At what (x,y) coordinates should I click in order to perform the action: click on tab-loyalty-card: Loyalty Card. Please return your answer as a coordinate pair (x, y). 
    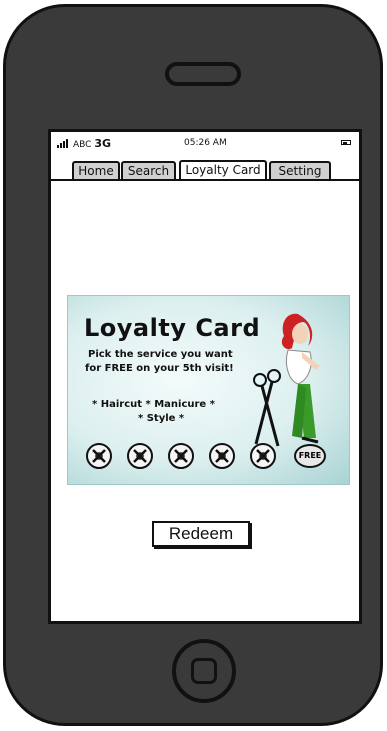
    Looking at the image, I should click on (223, 170).